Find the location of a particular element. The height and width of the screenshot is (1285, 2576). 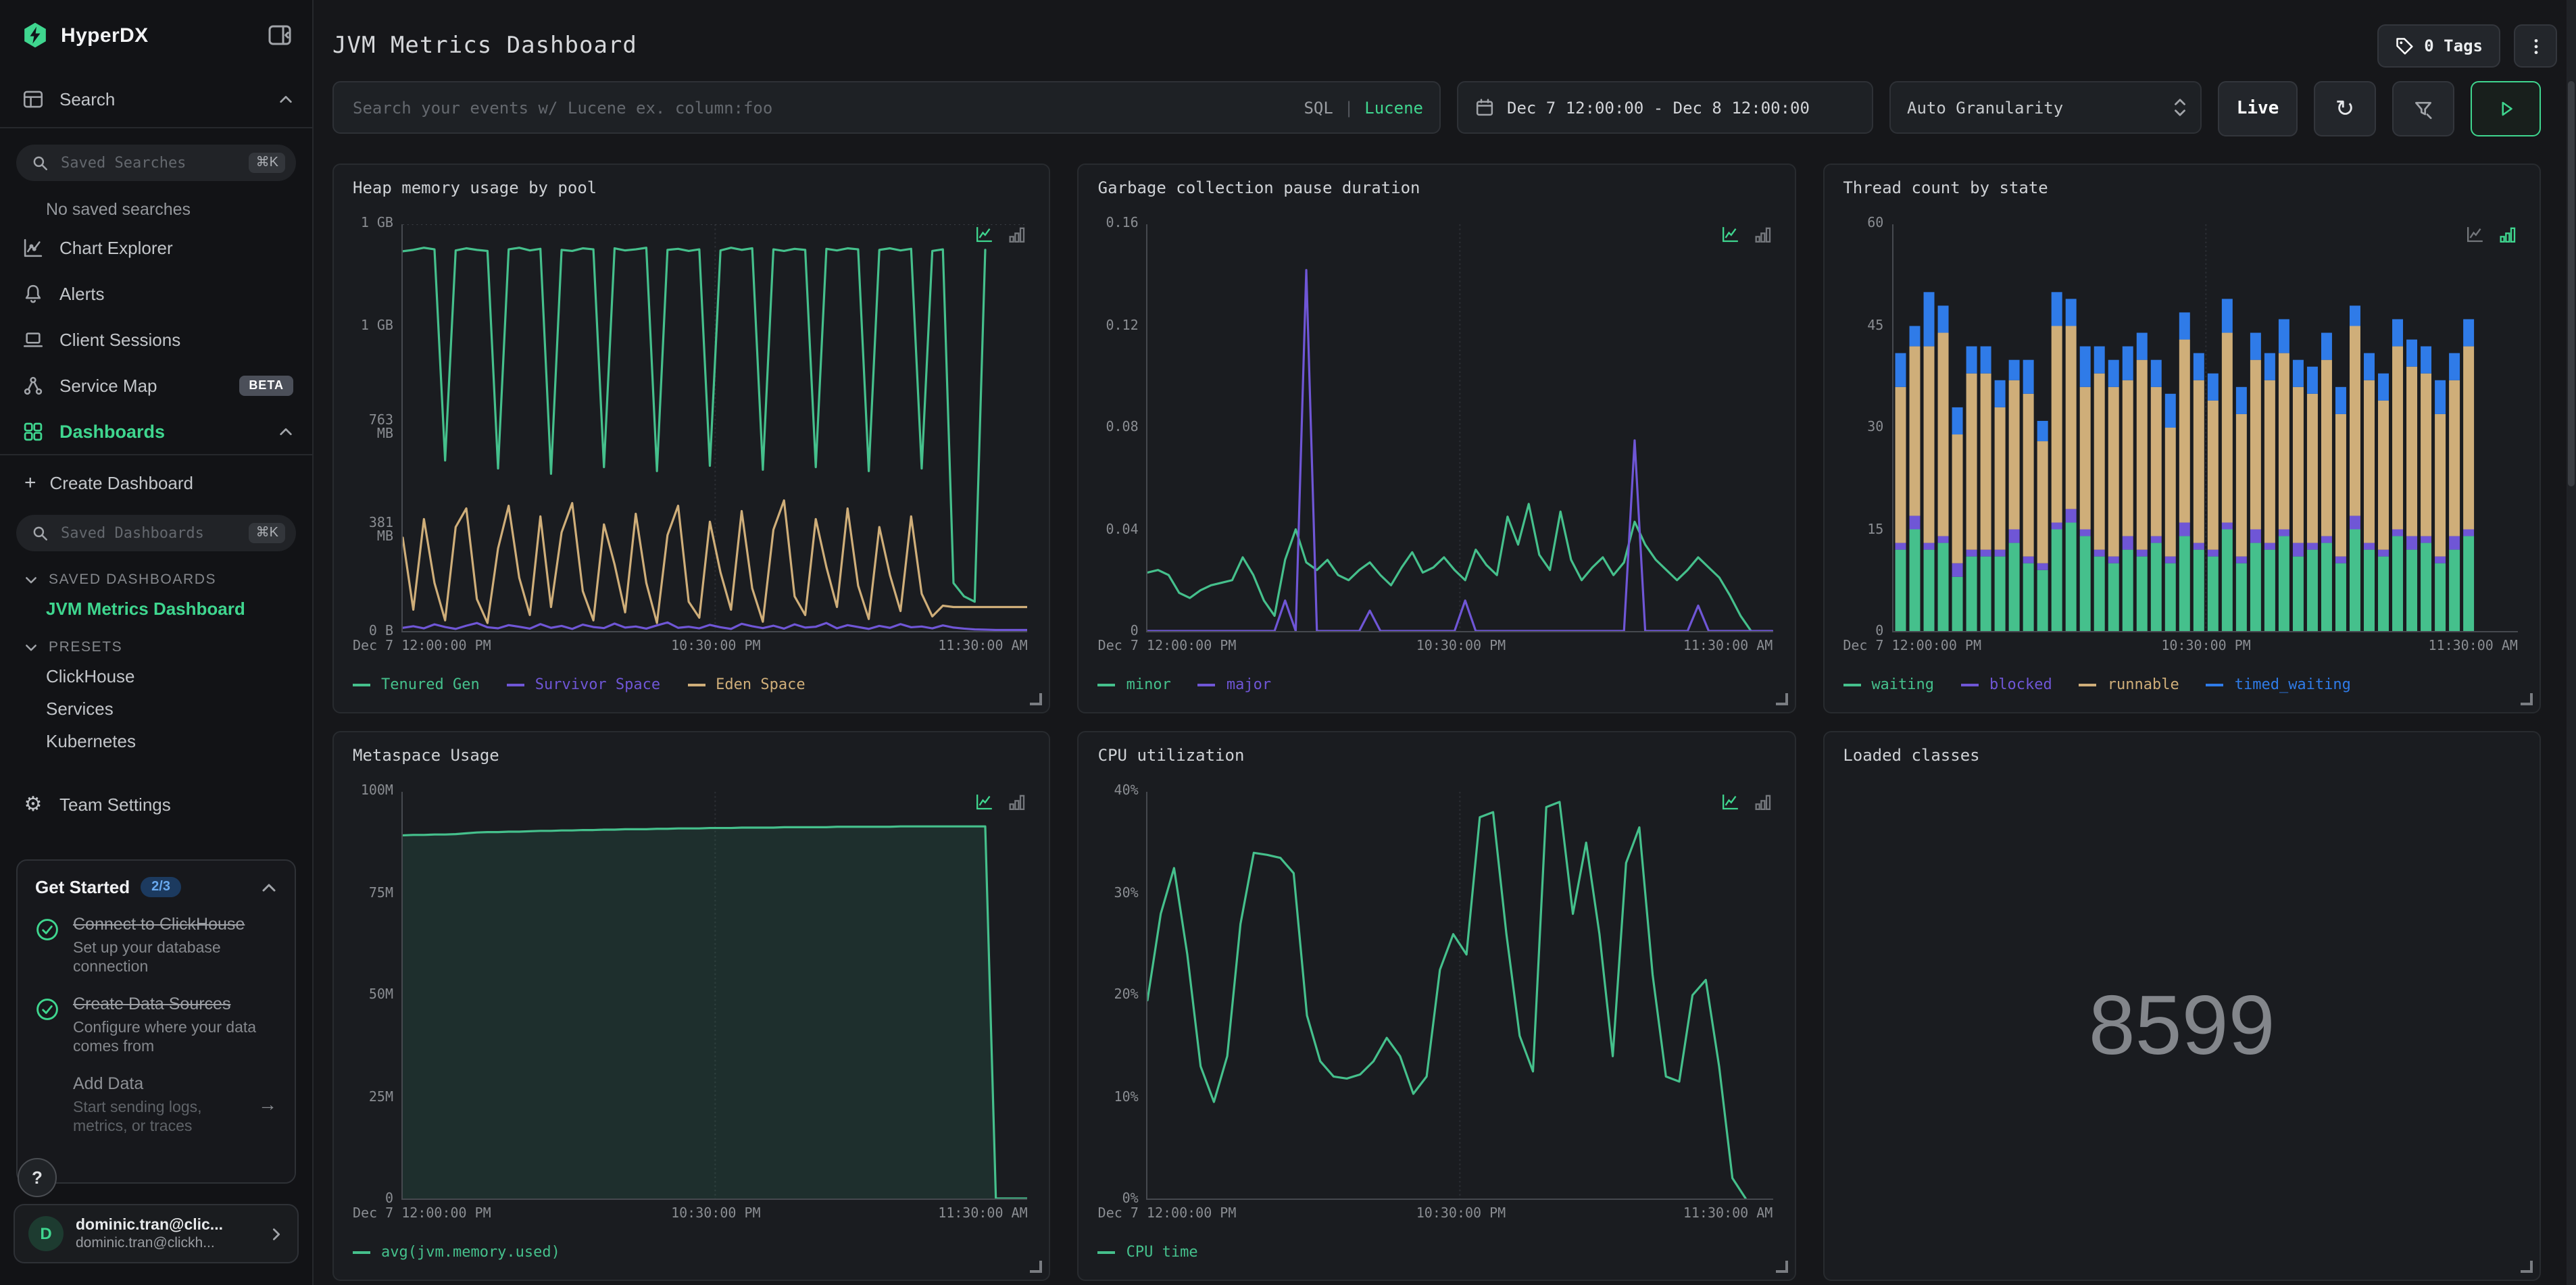

query-language-toggle: SQL | Lucene is located at coordinates (1363, 108).